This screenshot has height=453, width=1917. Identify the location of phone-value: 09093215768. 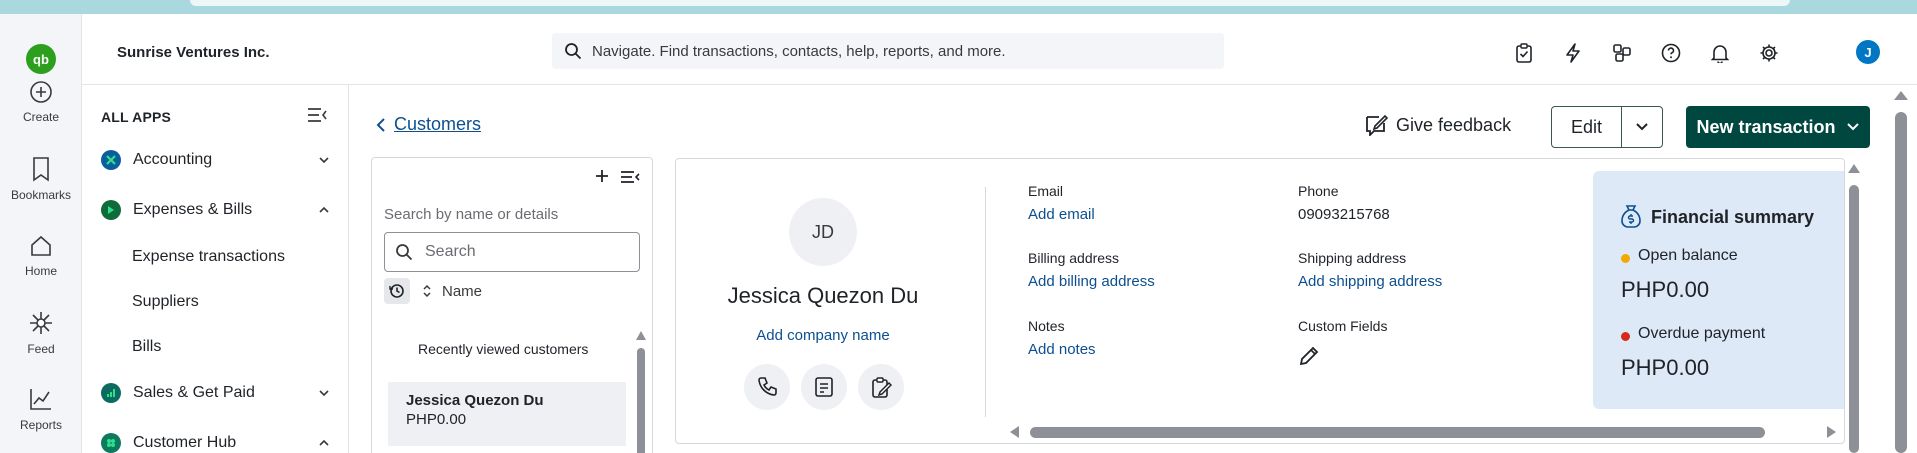
(1344, 214).